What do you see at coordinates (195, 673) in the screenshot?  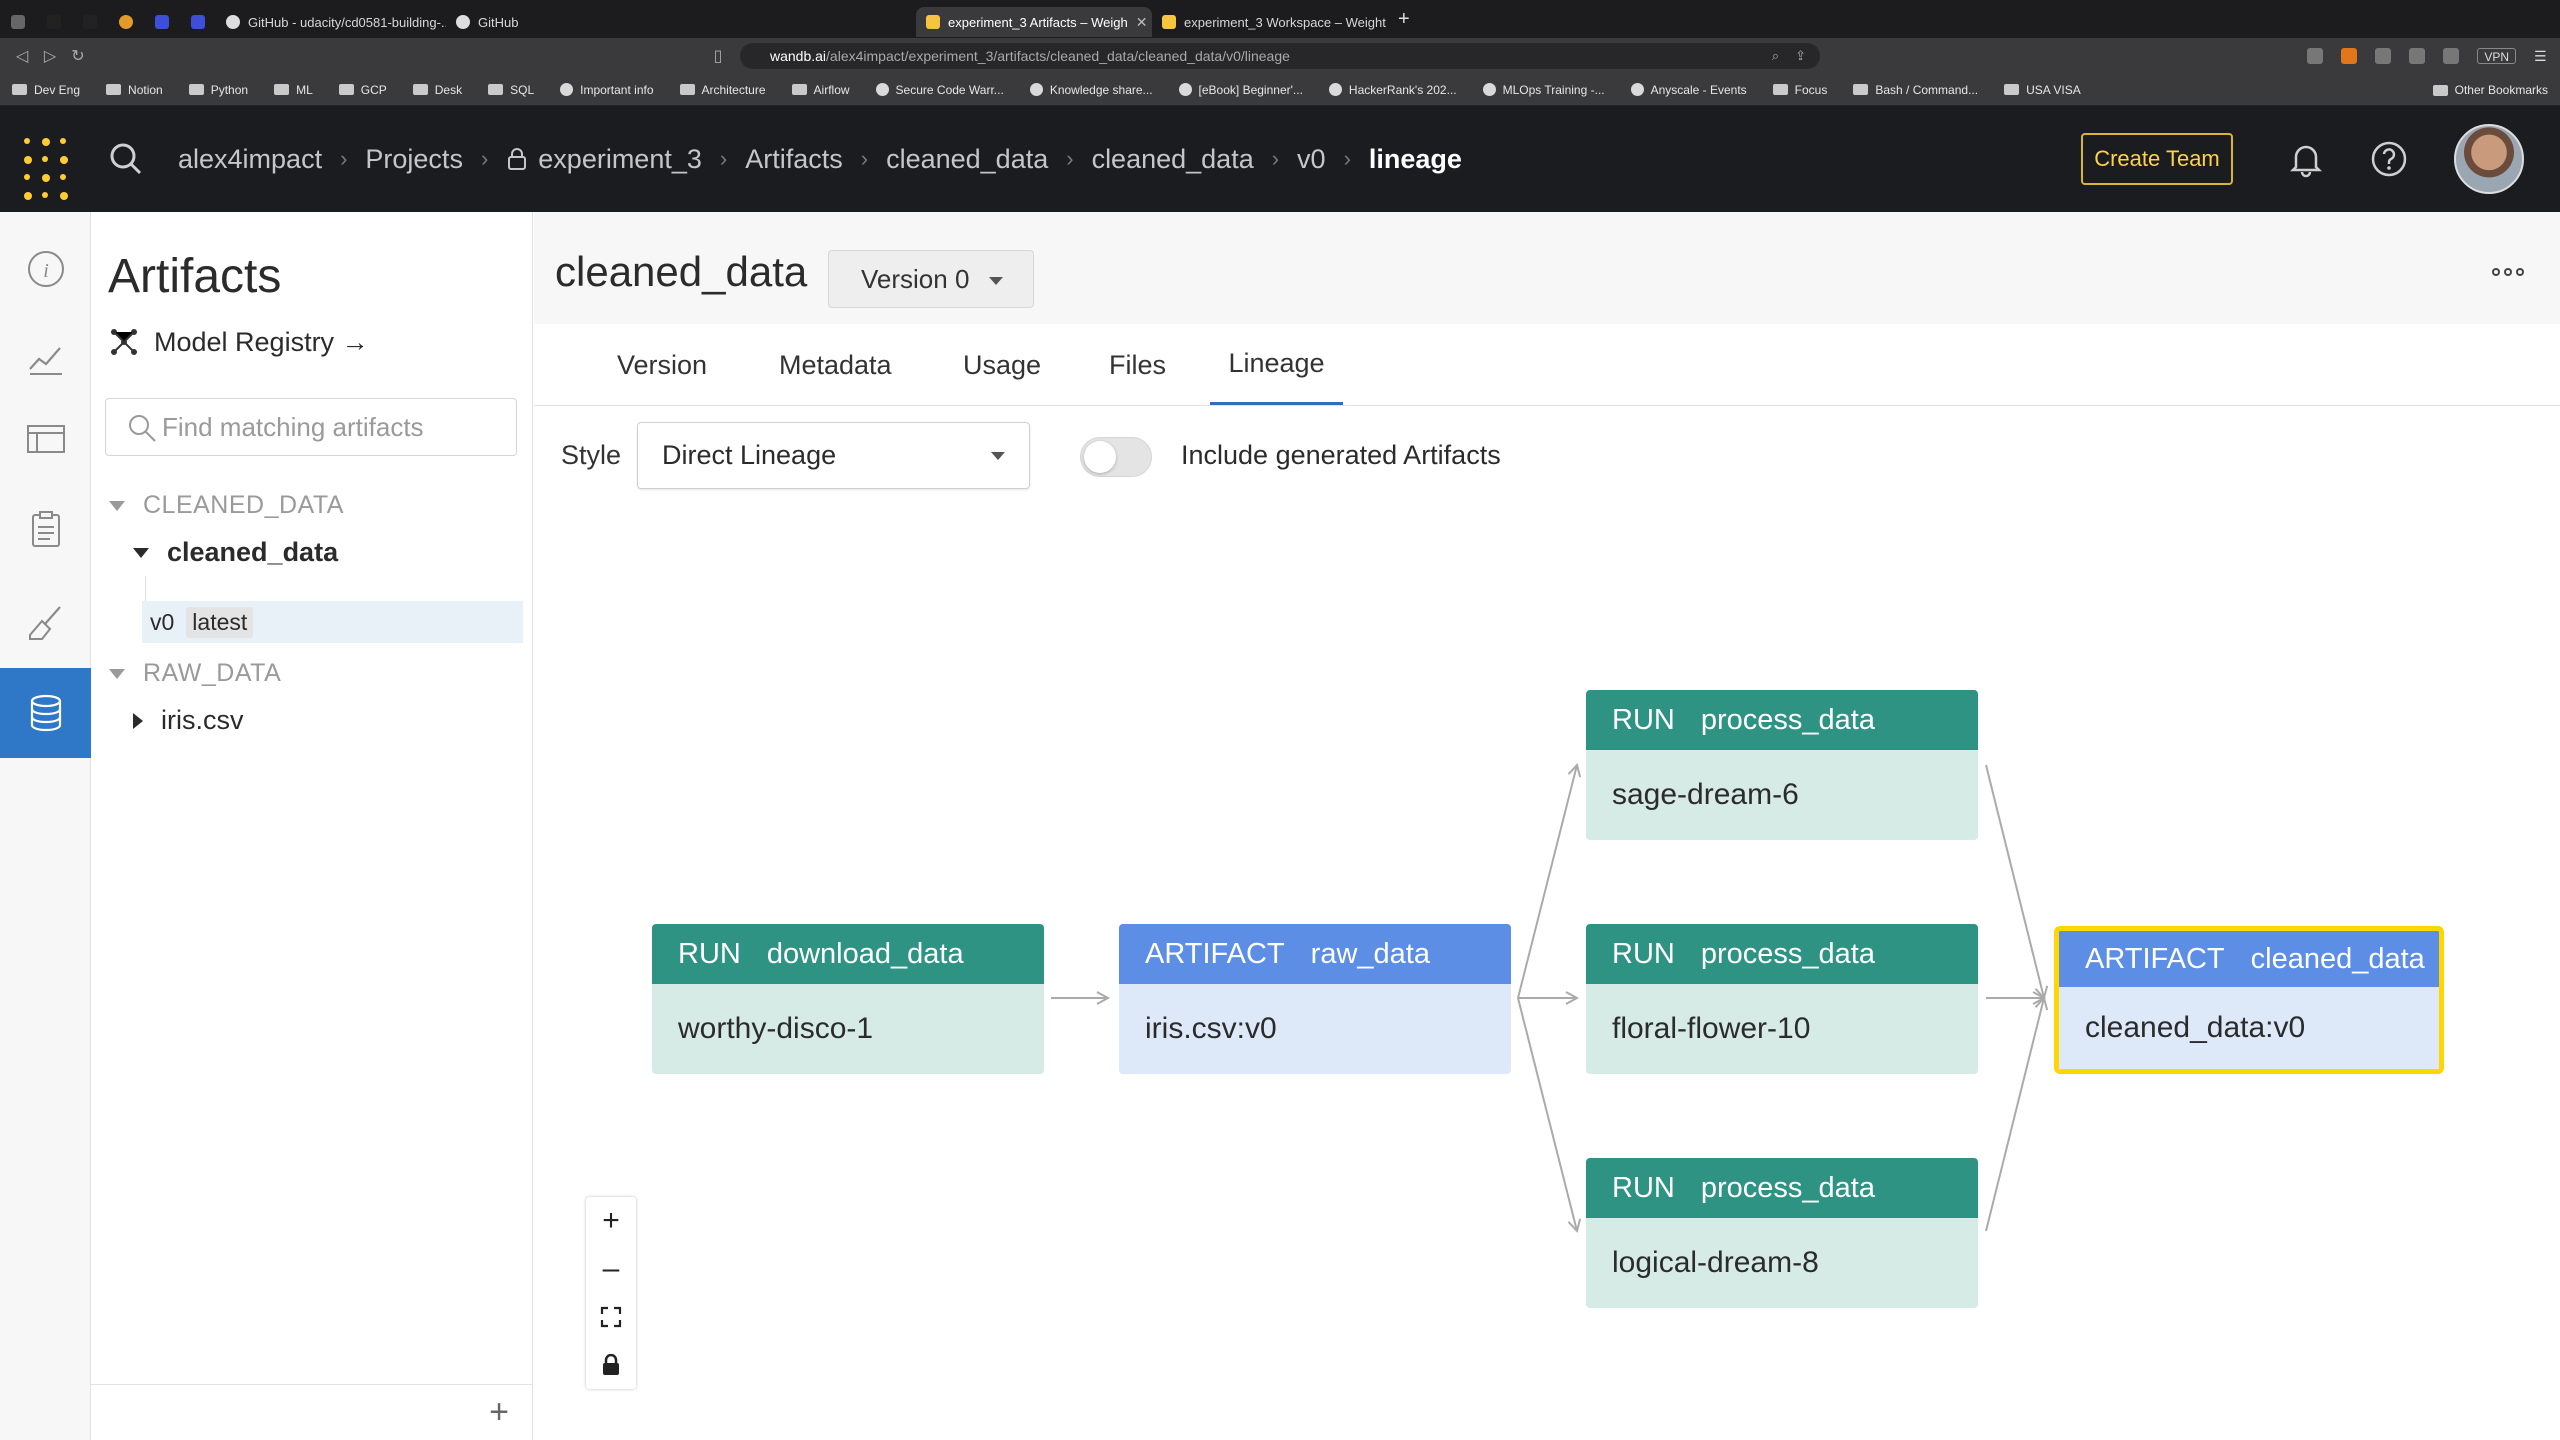 I see `artifact-type-group: RAW_DATA` at bounding box center [195, 673].